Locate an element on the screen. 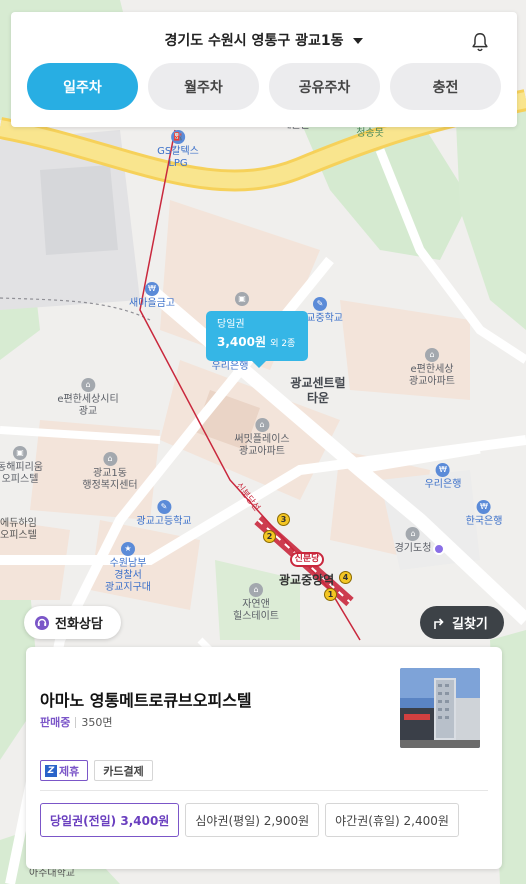  call-consult-button: 전화상담 is located at coordinates (72, 622).